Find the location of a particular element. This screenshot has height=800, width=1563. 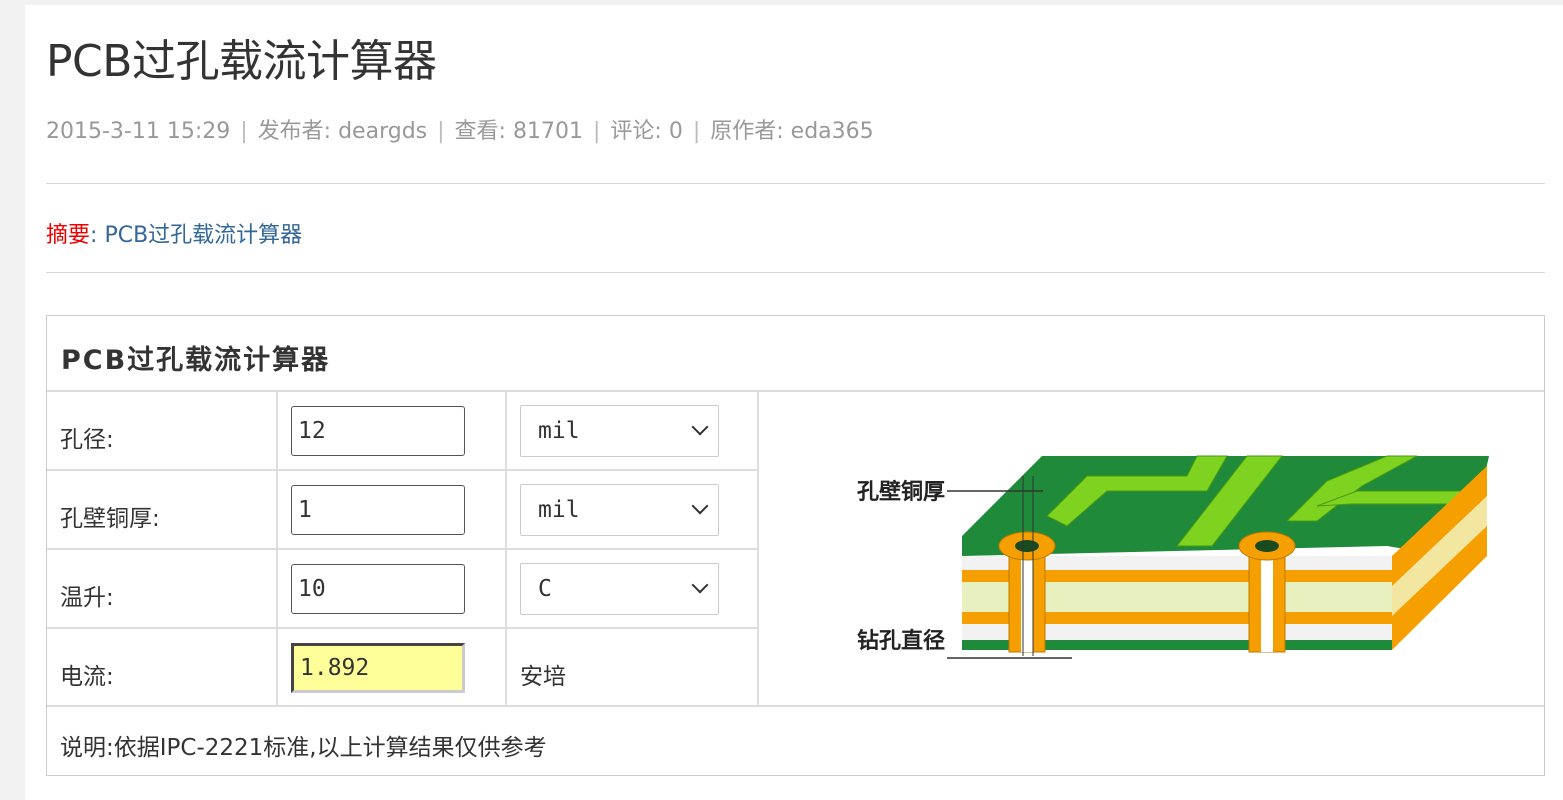

wall-thickness-label: 孔壁铜厚: is located at coordinates (110, 519).